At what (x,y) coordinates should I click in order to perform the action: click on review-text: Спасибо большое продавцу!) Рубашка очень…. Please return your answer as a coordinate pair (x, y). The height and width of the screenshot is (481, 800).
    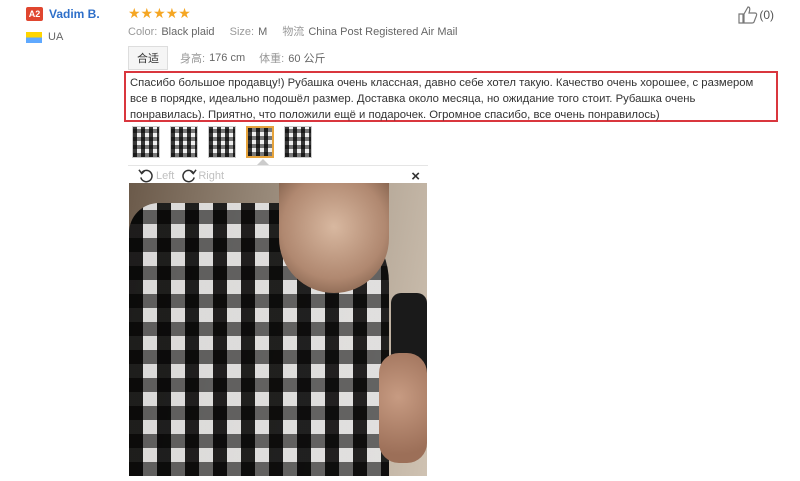
    Looking at the image, I should click on (451, 96).